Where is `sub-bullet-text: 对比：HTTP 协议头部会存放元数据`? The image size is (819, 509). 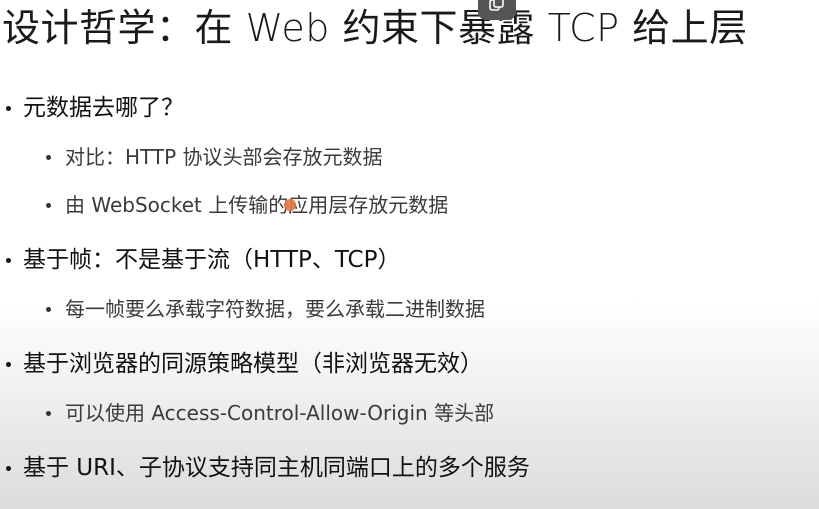 sub-bullet-text: 对比：HTTP 协议头部会存放元数据 is located at coordinates (224, 157).